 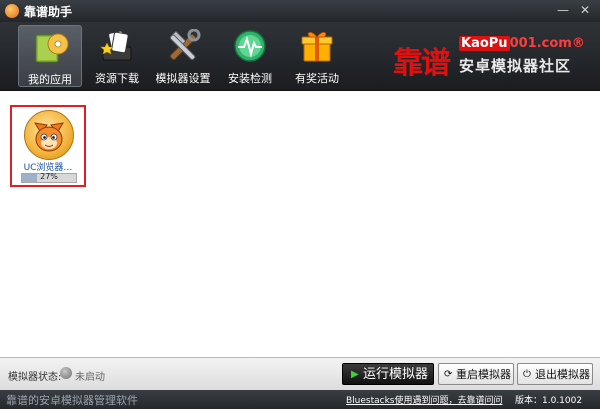 What do you see at coordinates (300, 374) in the screenshot?
I see `status-bar: 模拟器状态: 未启动 ▶ 运行模拟器 ⟳ 重启模拟器 ⏻ 退出模拟器` at bounding box center [300, 374].